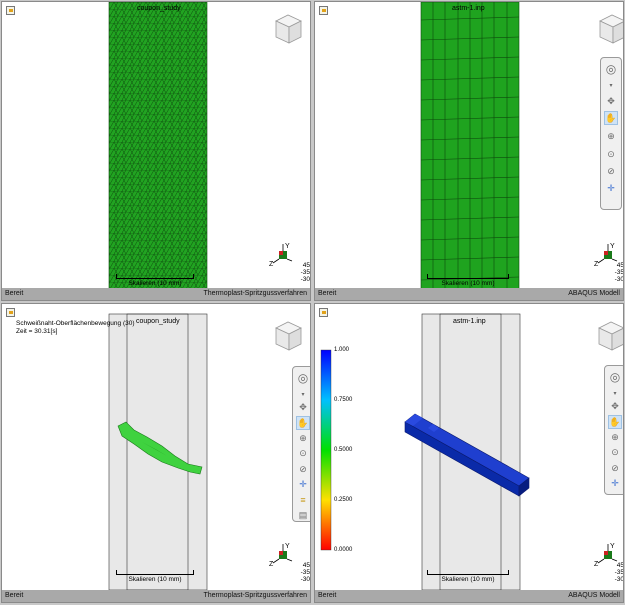 This screenshot has width=625, height=605. I want to click on dropdown-icon: ▾, so click(611, 86).